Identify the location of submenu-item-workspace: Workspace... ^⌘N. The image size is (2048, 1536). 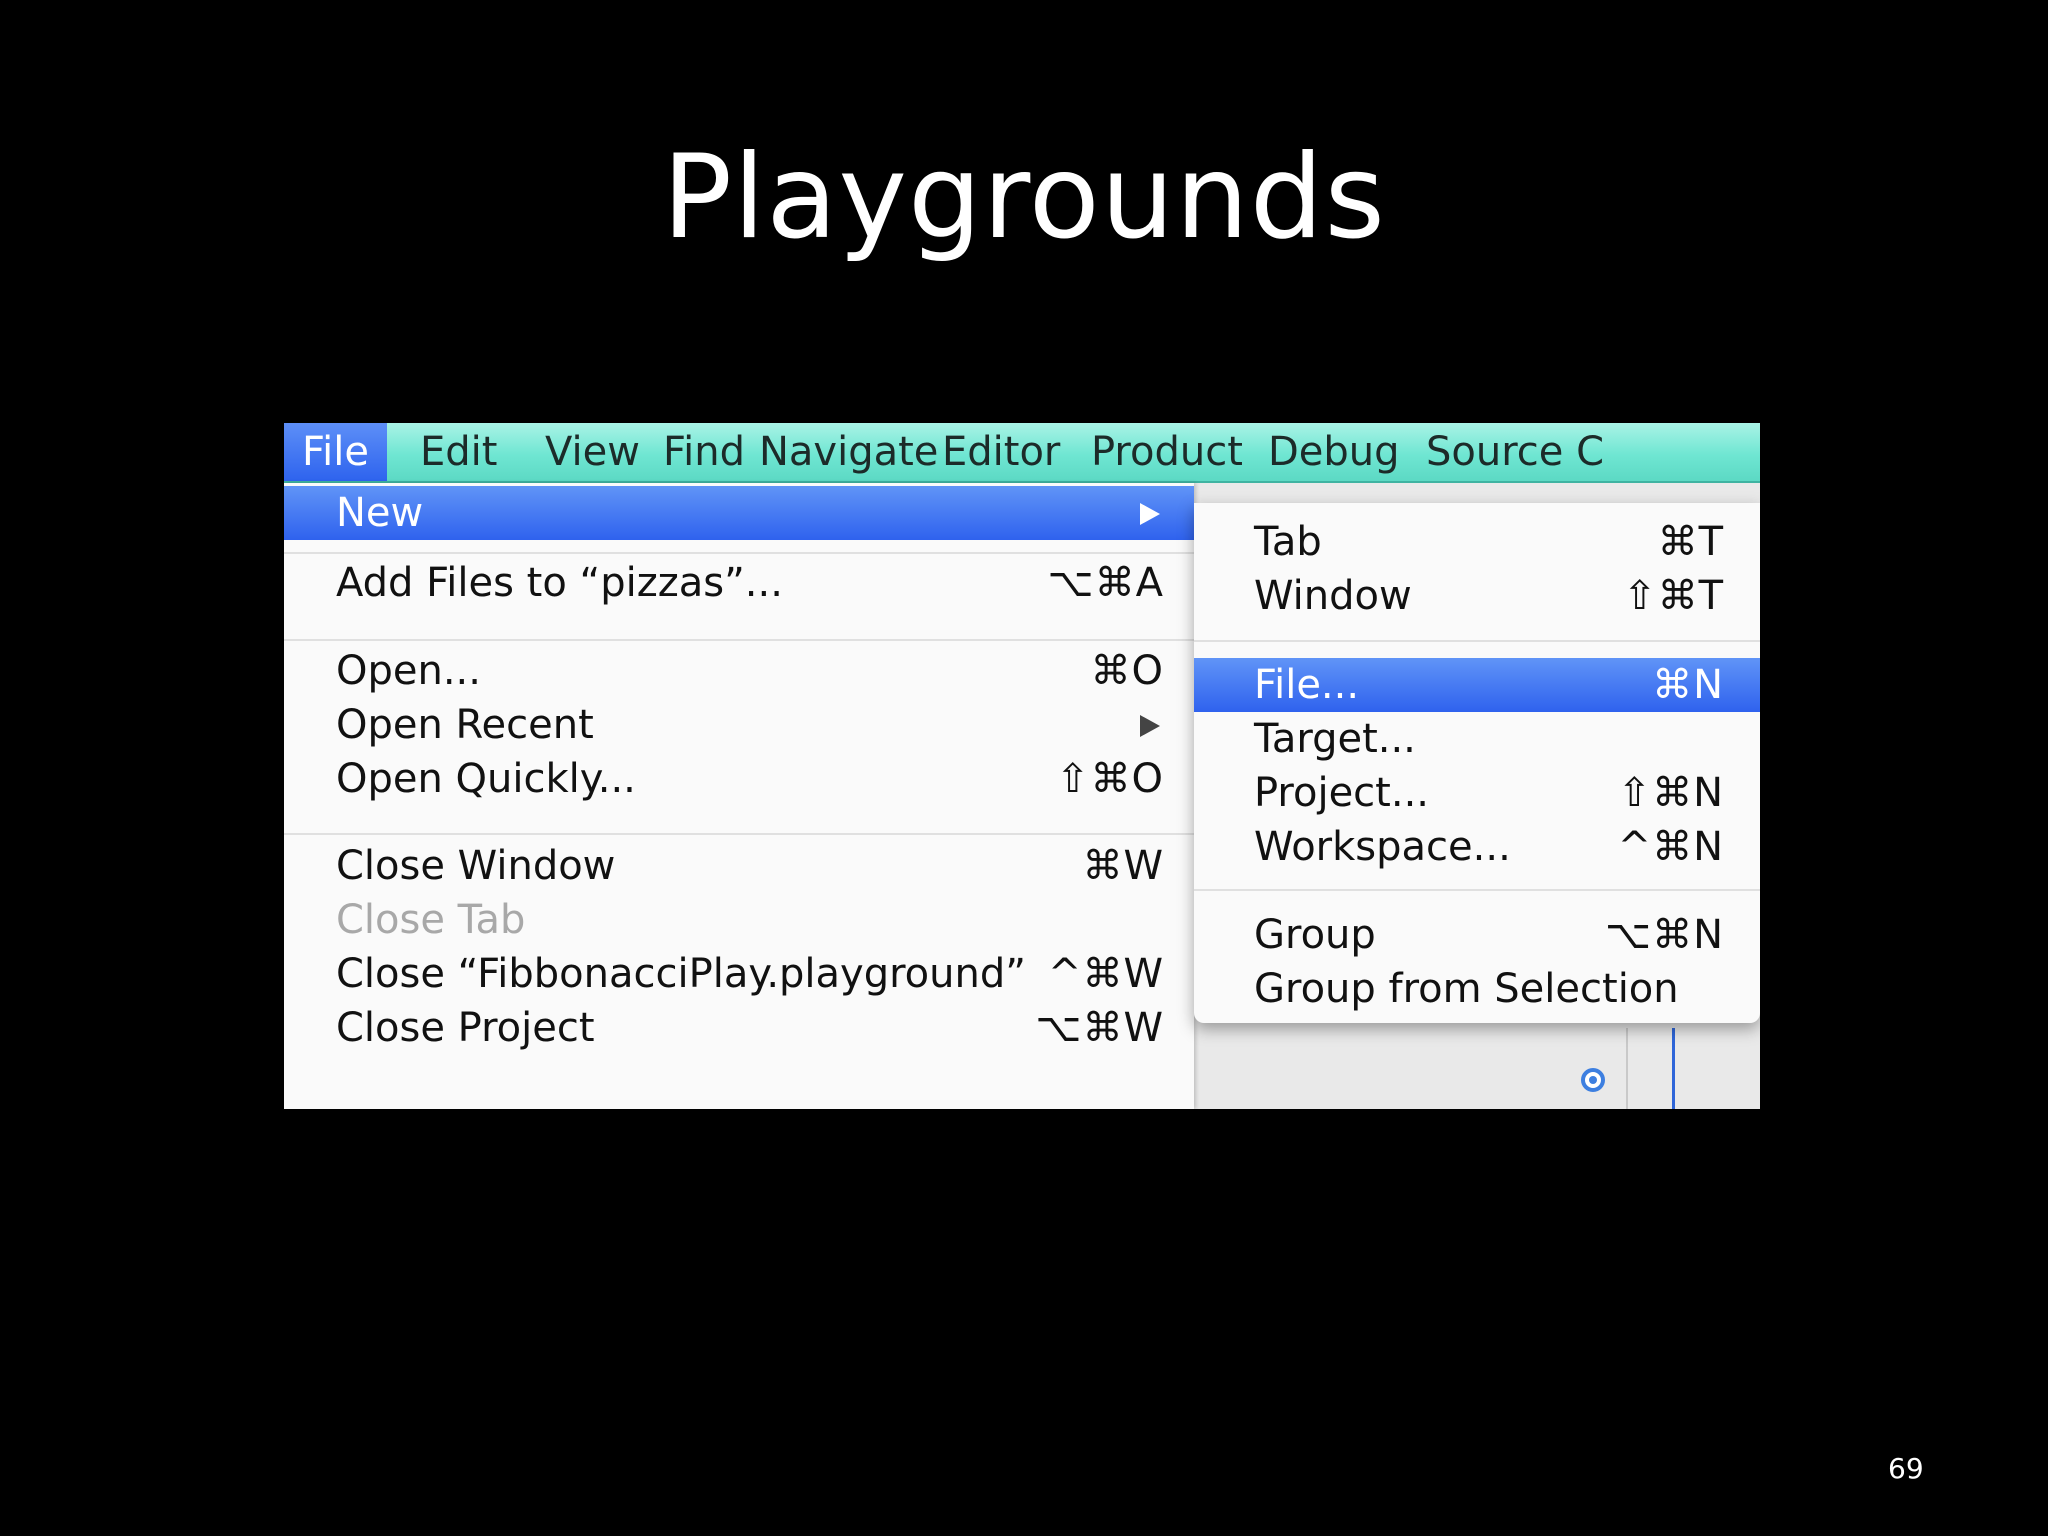
(1477, 847).